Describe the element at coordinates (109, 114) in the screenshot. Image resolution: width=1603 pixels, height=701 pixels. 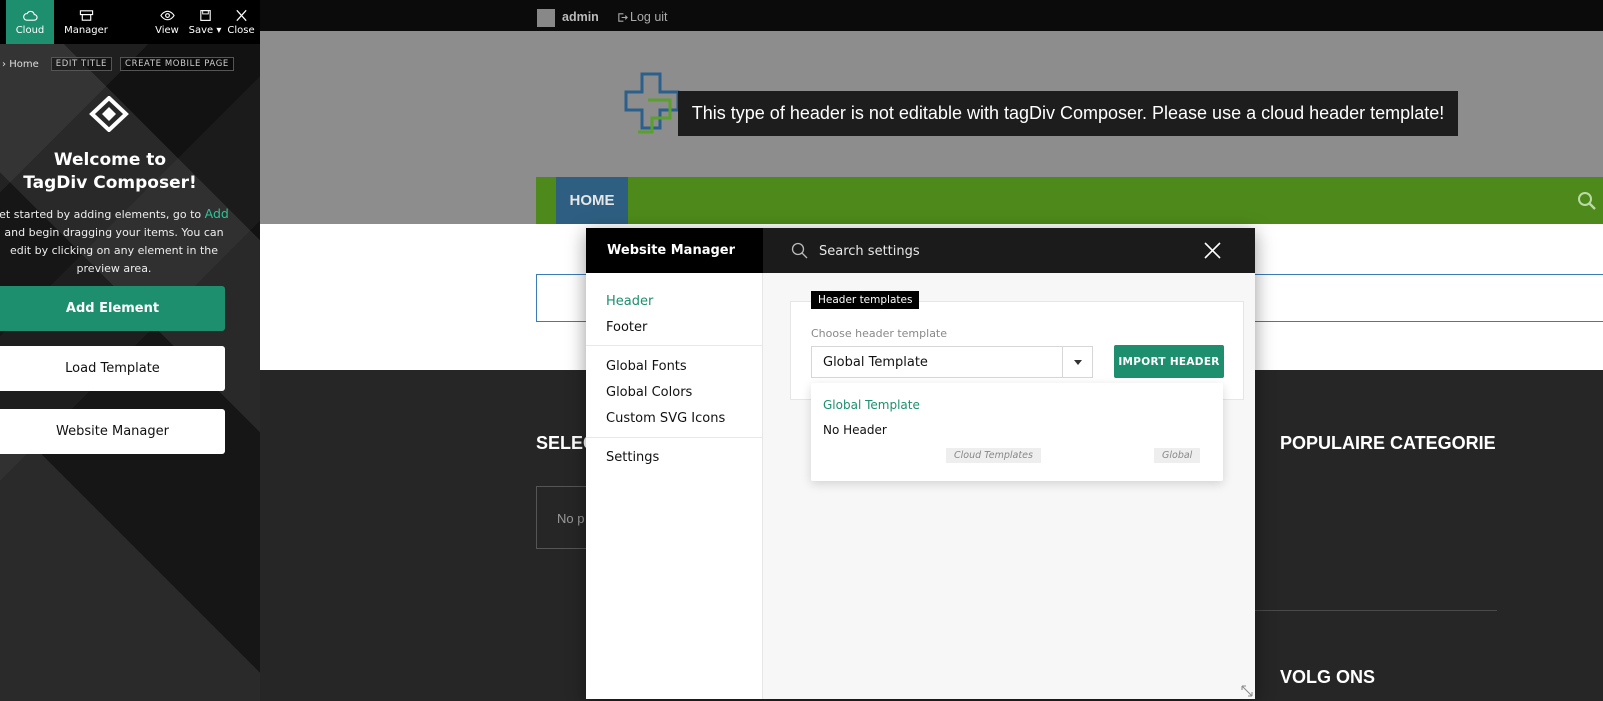
I see `tagdiv-logo-icon` at that location.